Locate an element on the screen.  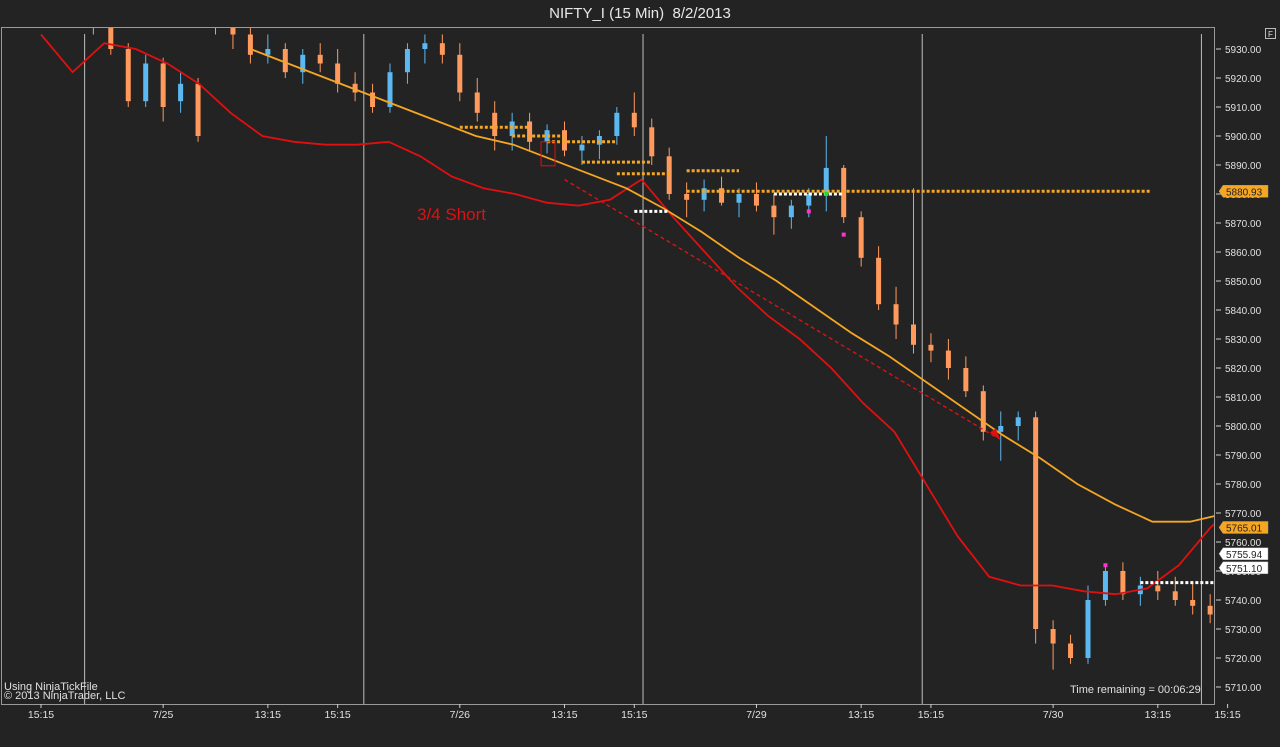
y-axis-tick-label: 5830.00 is located at coordinates (1243, 340).